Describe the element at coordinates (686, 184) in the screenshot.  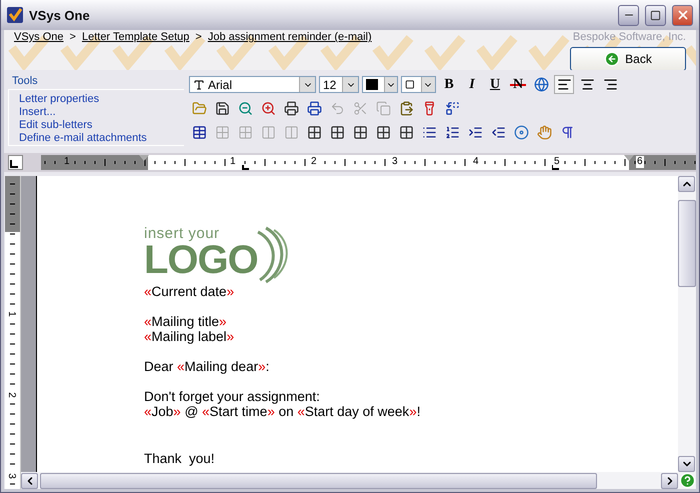
I see `scroll-up-button` at that location.